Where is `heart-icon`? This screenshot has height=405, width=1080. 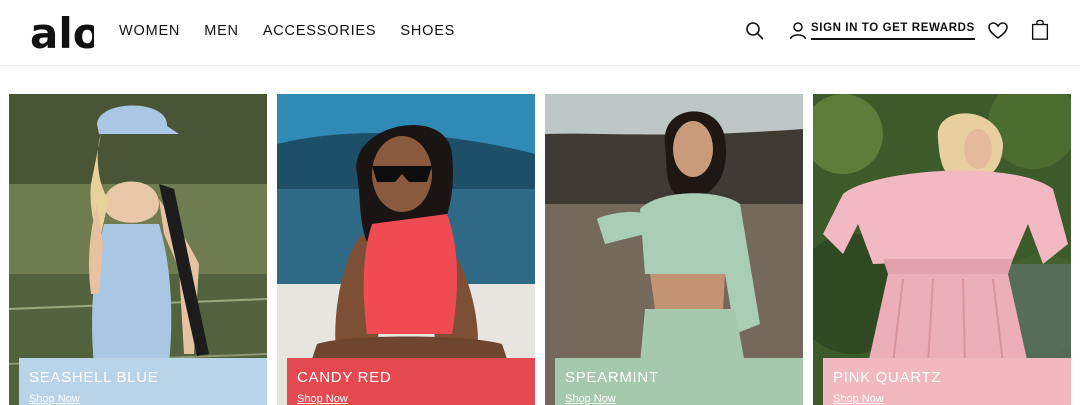 heart-icon is located at coordinates (998, 31).